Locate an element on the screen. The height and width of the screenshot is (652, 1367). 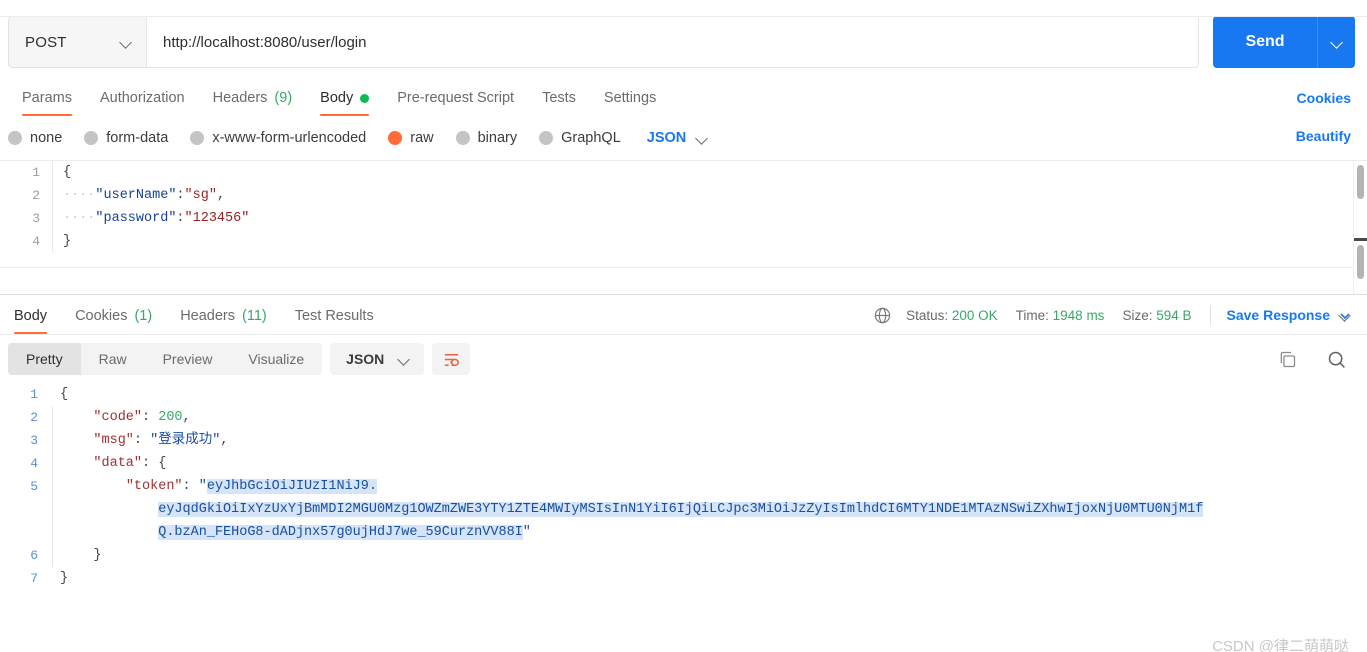
line-number: 6 is located at coordinates (34, 555).